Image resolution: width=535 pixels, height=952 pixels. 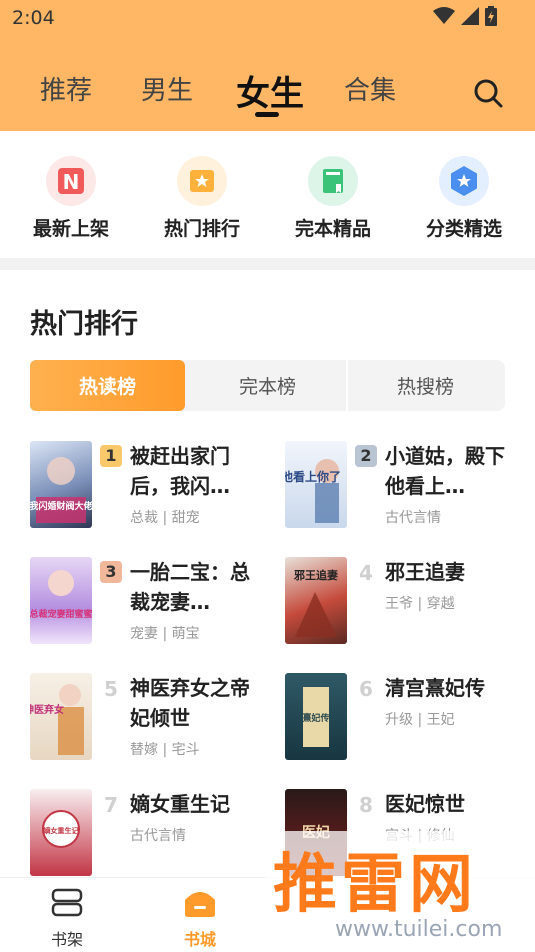 What do you see at coordinates (165, 518) in the screenshot?
I see `book-tags: 总裁 | 甜宠` at bounding box center [165, 518].